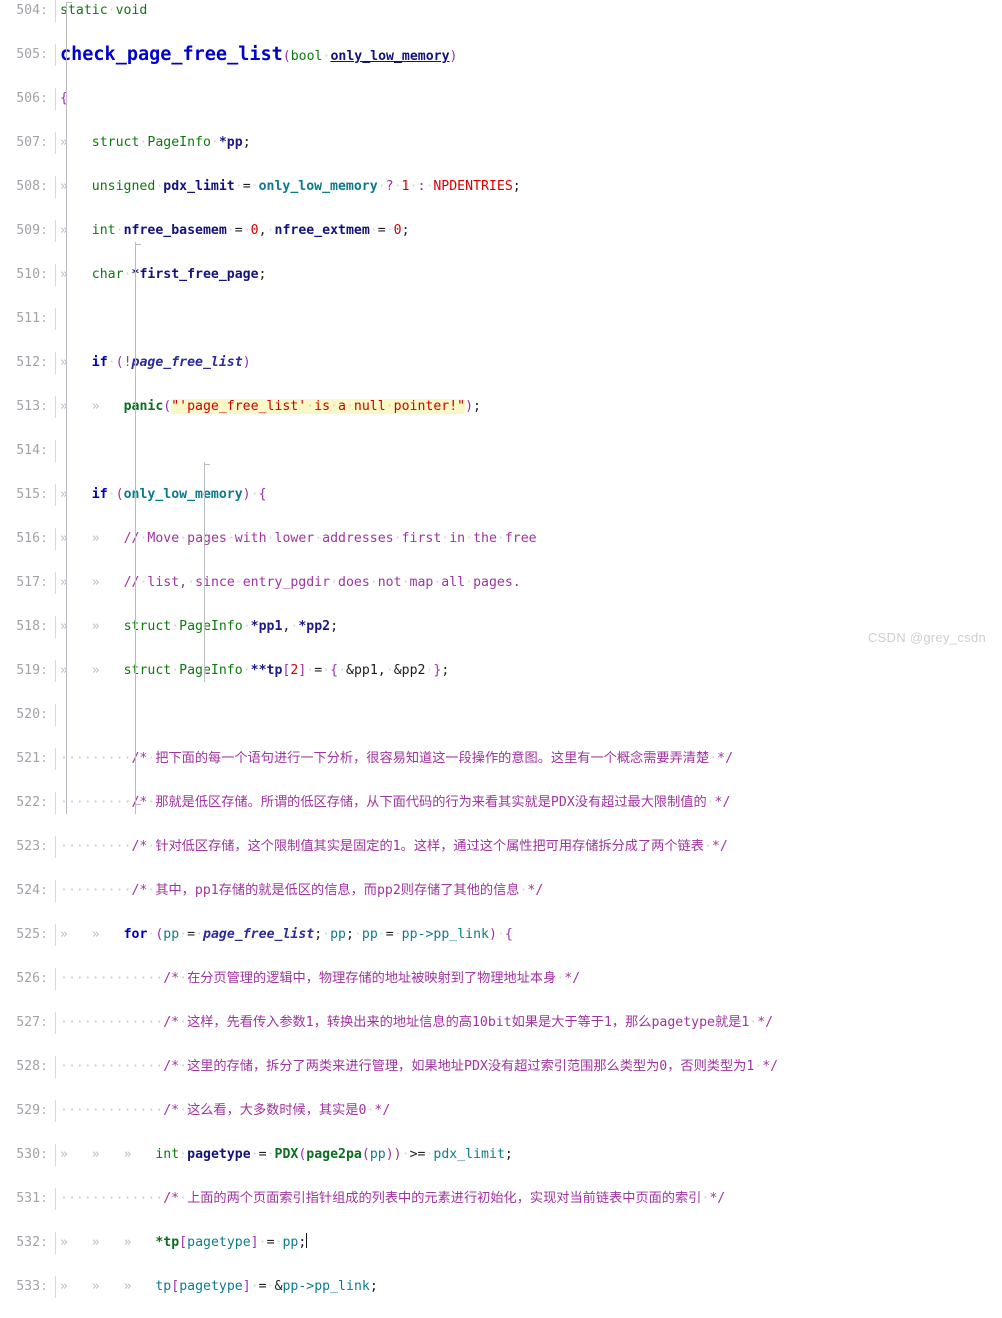 This screenshot has height=1318, width=1002. Describe the element at coordinates (32, 934) in the screenshot. I see `line-number: 525:` at that location.